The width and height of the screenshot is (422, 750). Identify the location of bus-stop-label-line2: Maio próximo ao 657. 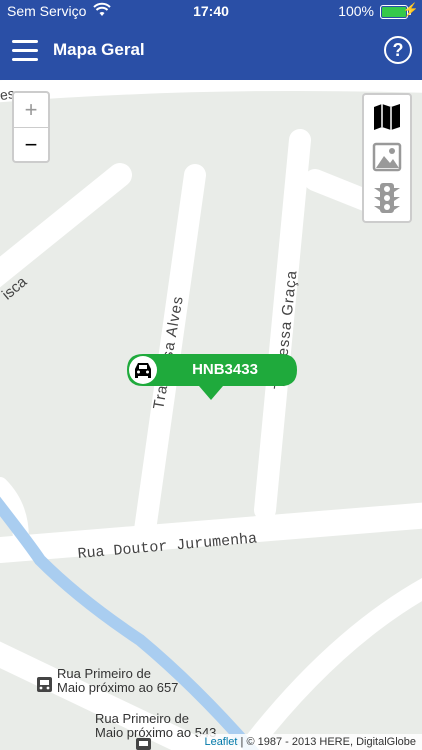
(117, 687).